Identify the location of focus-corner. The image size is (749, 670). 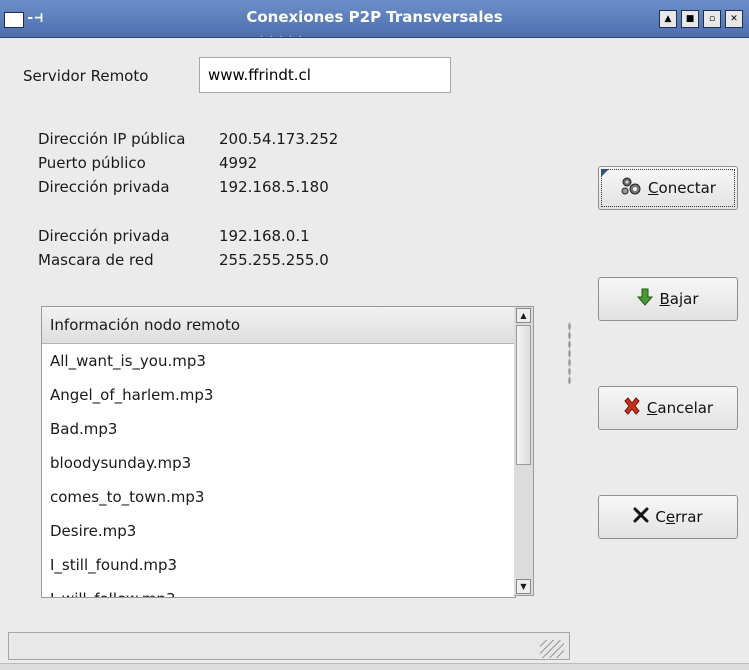
(605, 173).